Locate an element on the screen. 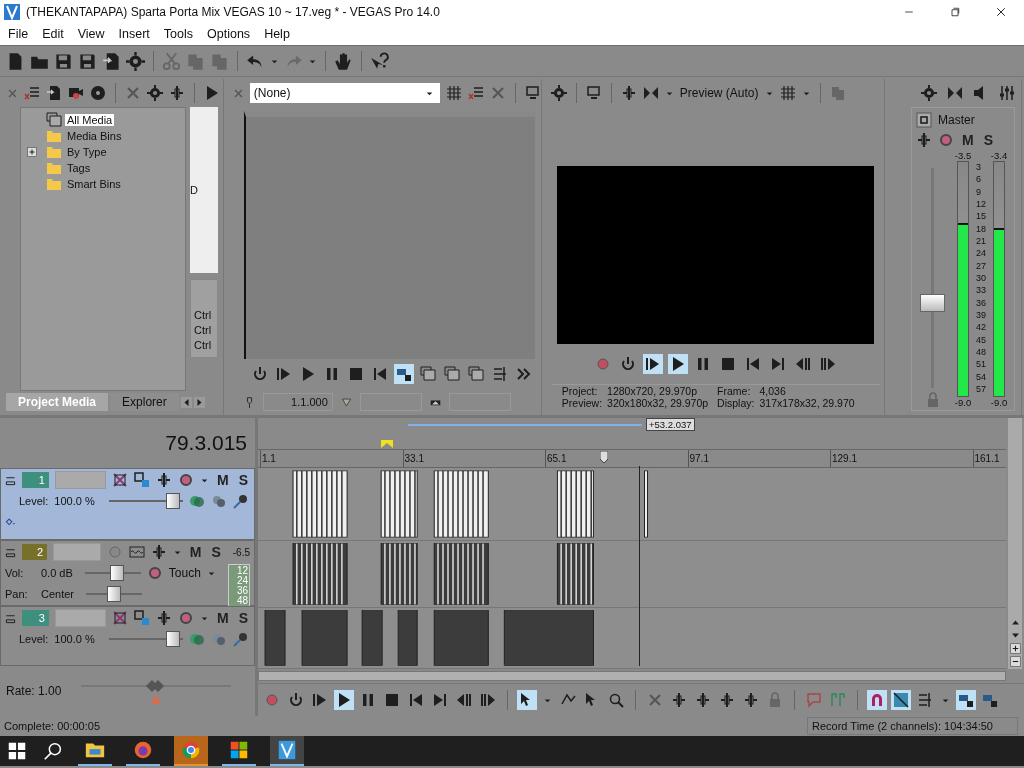 The height and width of the screenshot is (768, 1024). tree-item: Media Bins is located at coordinates (94, 136).